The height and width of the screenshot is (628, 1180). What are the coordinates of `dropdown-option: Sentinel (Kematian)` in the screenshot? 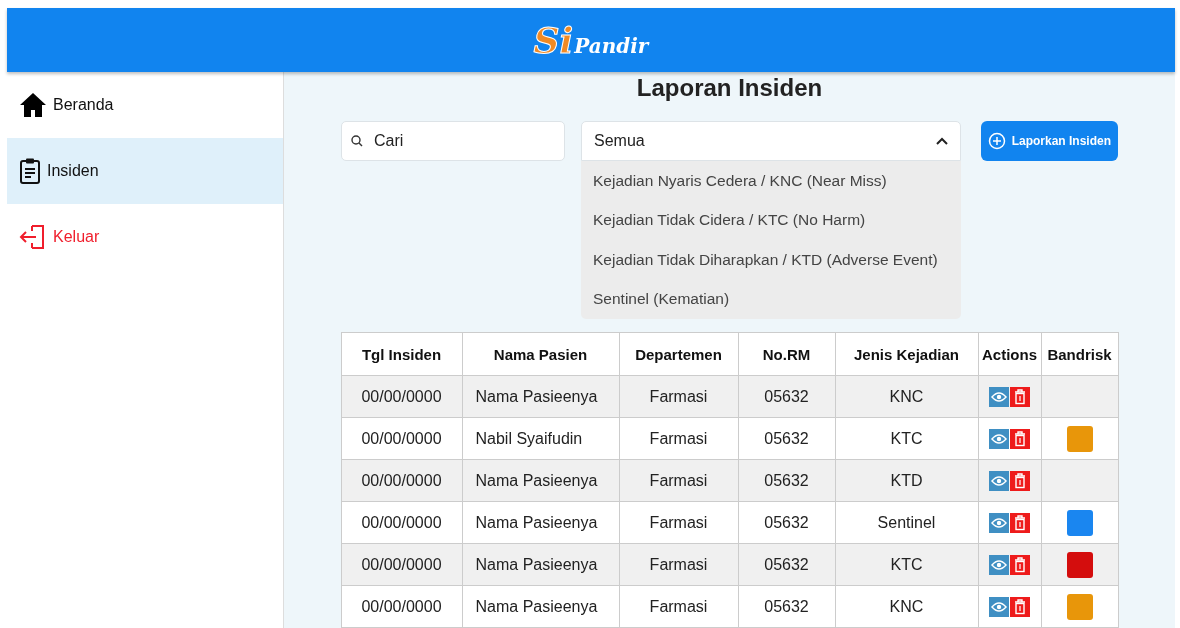 It's located at (771, 299).